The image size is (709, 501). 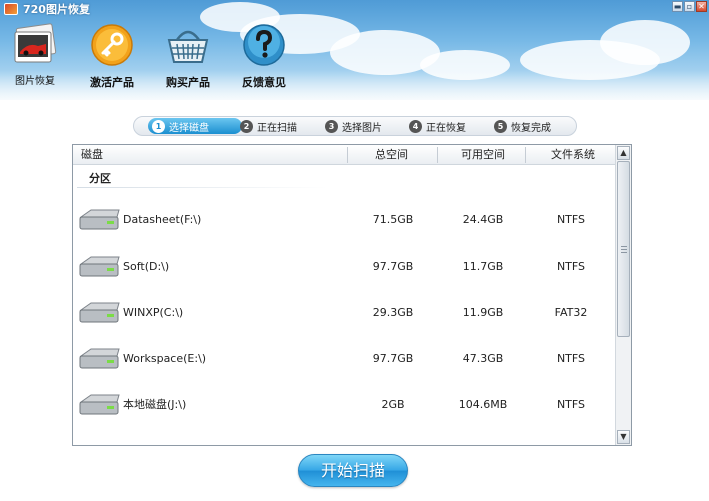 I want to click on step-select-images: 3 选择图片, so click(x=353, y=126).